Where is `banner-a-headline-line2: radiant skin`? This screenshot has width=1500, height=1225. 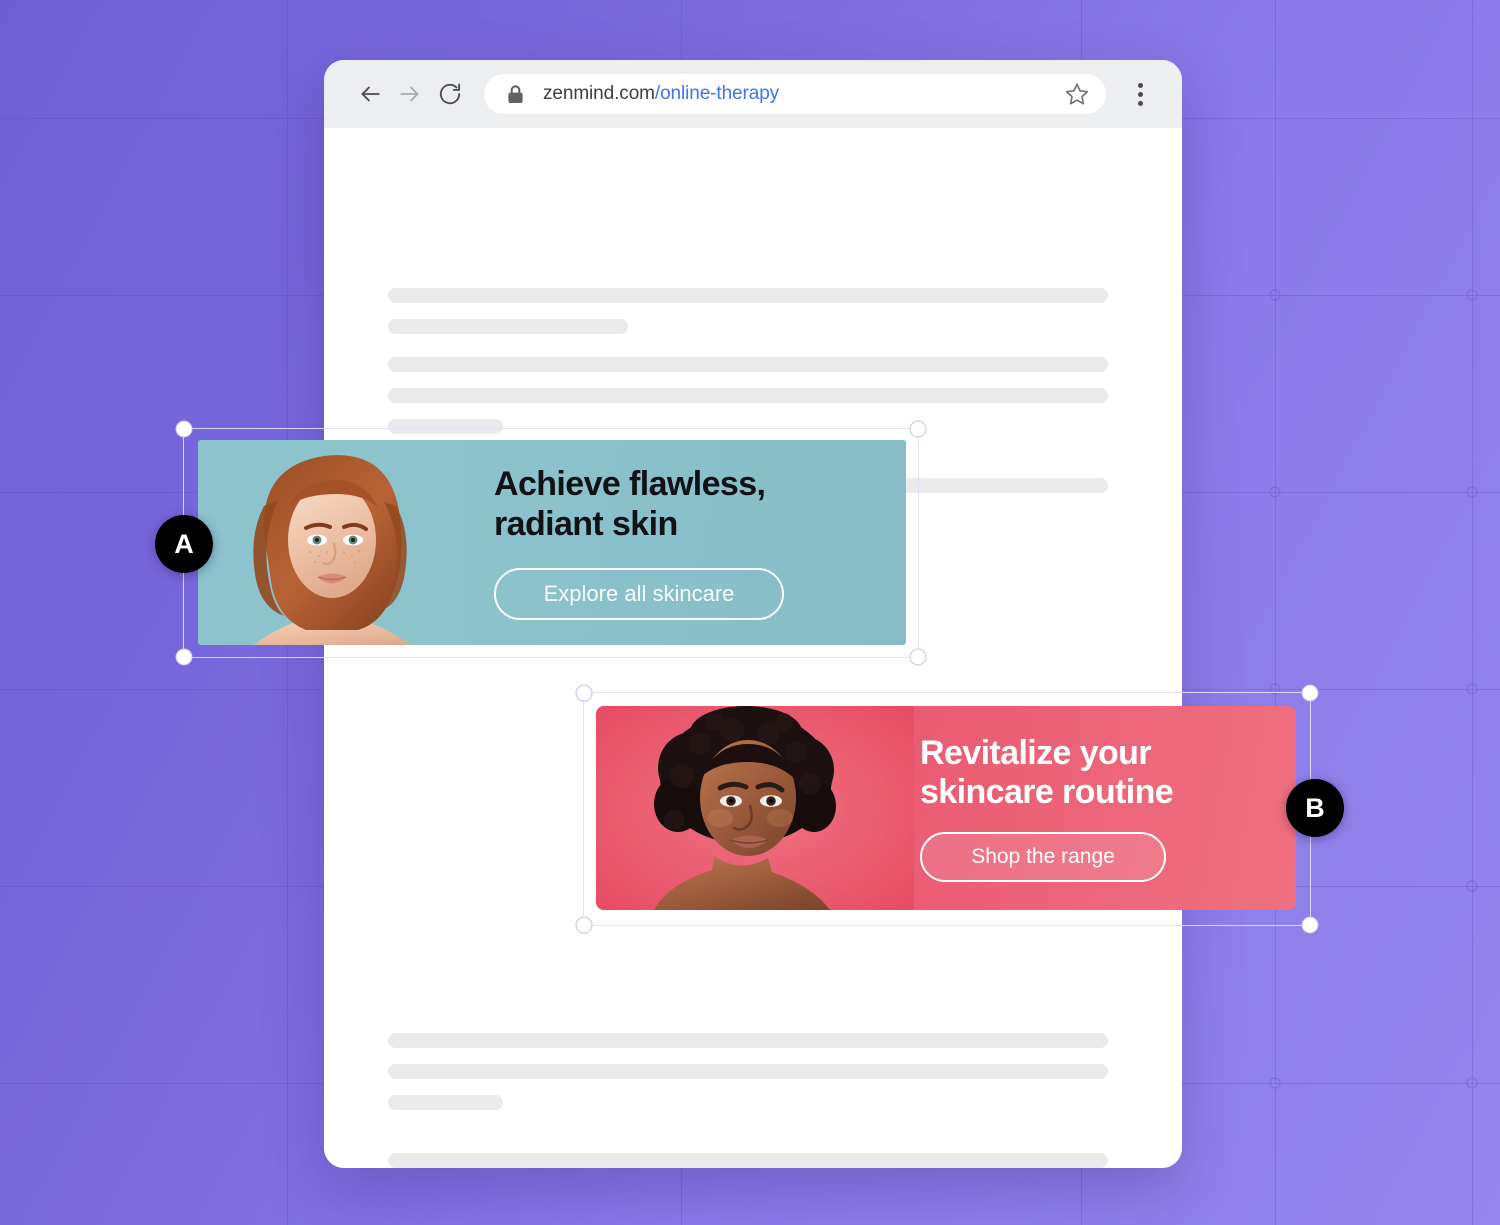
banner-a-headline-line2: radiant skin is located at coordinates (586, 523).